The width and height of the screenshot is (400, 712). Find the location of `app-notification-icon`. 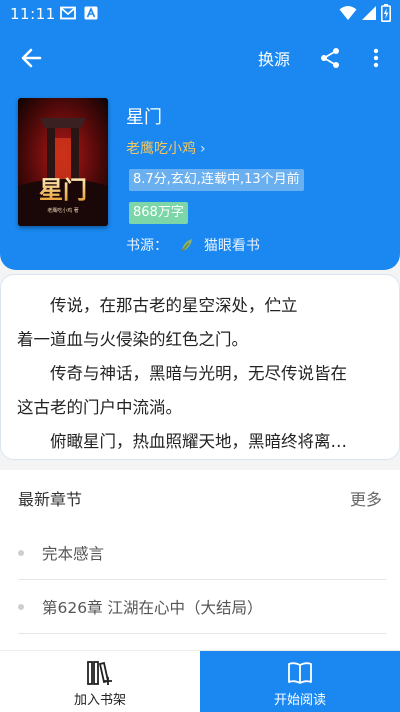

app-notification-icon is located at coordinates (91, 13).